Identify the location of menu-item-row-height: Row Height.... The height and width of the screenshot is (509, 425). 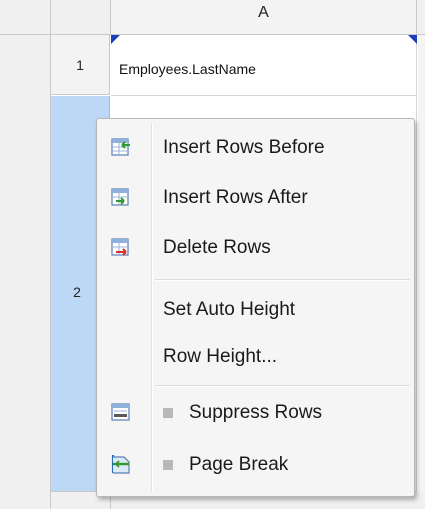
(255, 357).